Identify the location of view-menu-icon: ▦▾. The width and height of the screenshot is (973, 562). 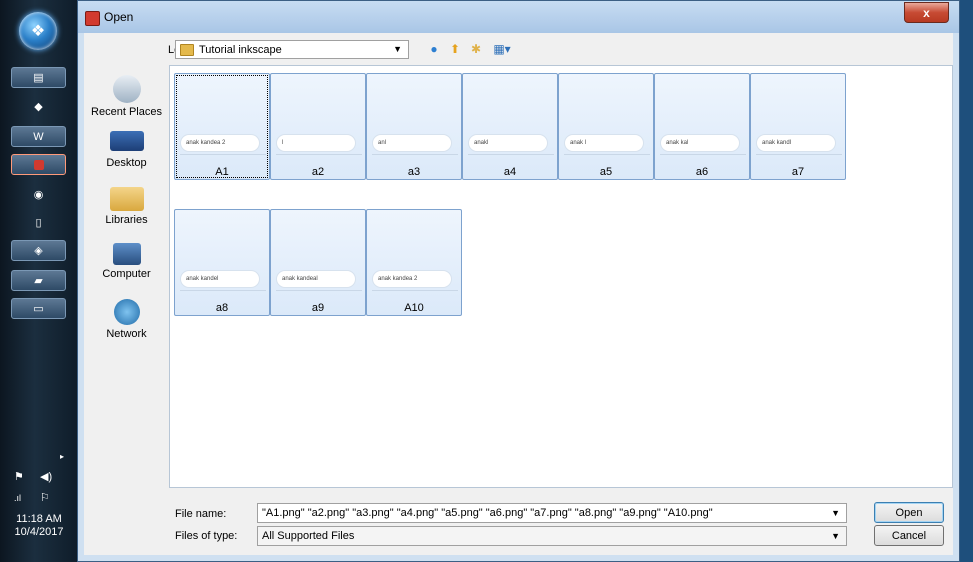
(502, 49).